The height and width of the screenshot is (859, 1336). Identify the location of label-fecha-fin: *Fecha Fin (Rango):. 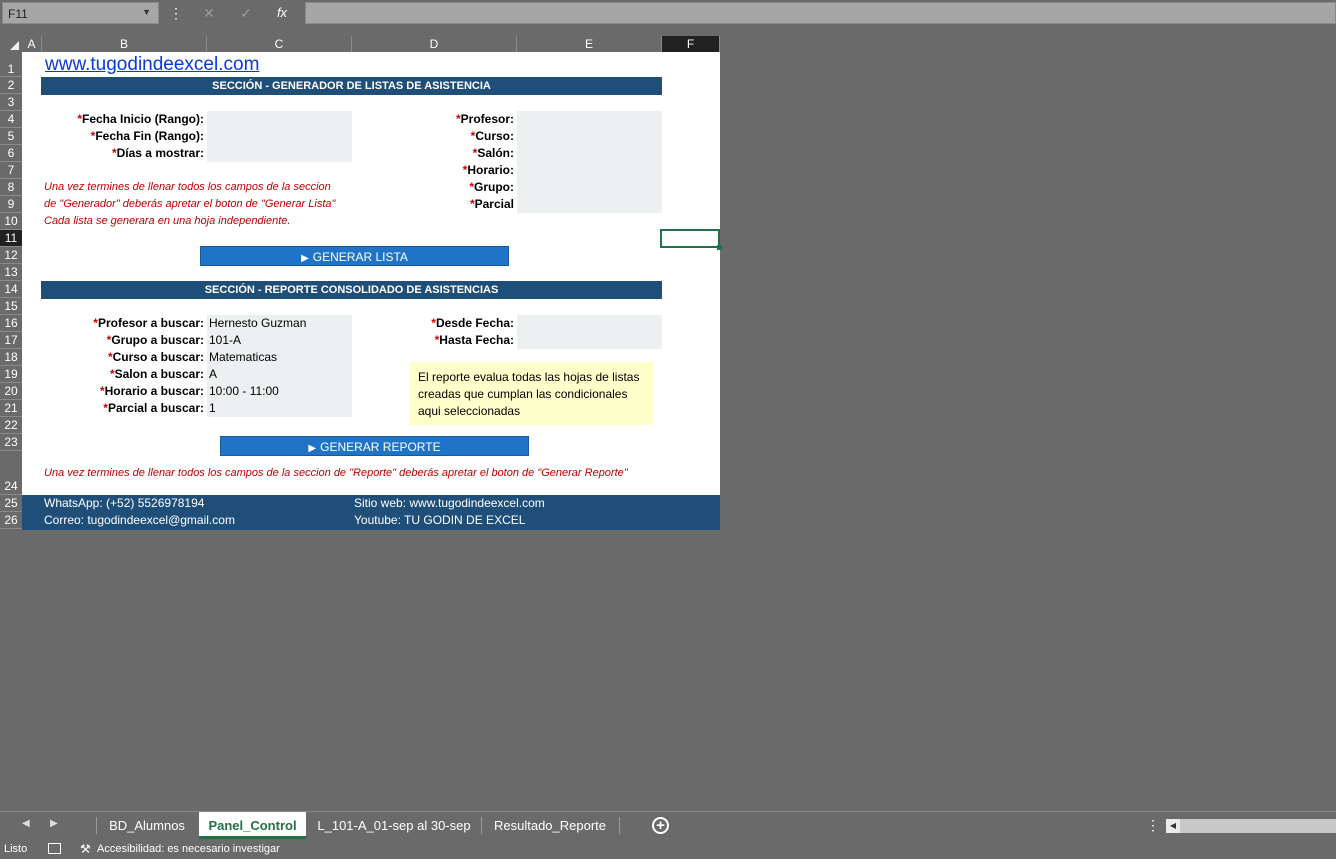
(147, 136).